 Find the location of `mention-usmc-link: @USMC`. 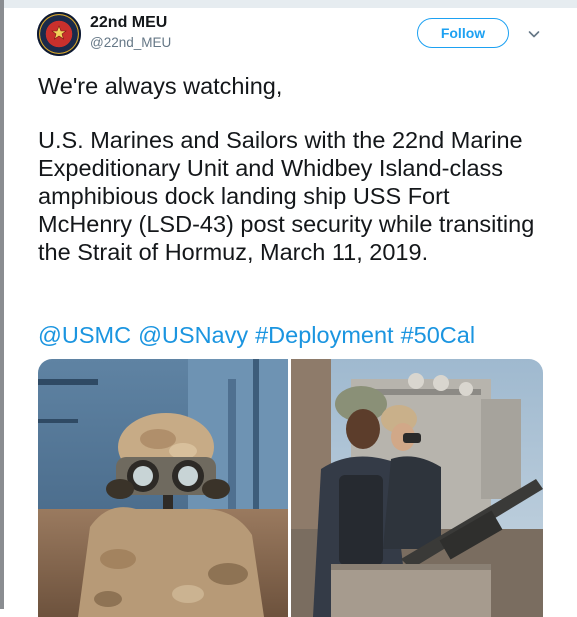

mention-usmc-link: @USMC is located at coordinates (84, 335).